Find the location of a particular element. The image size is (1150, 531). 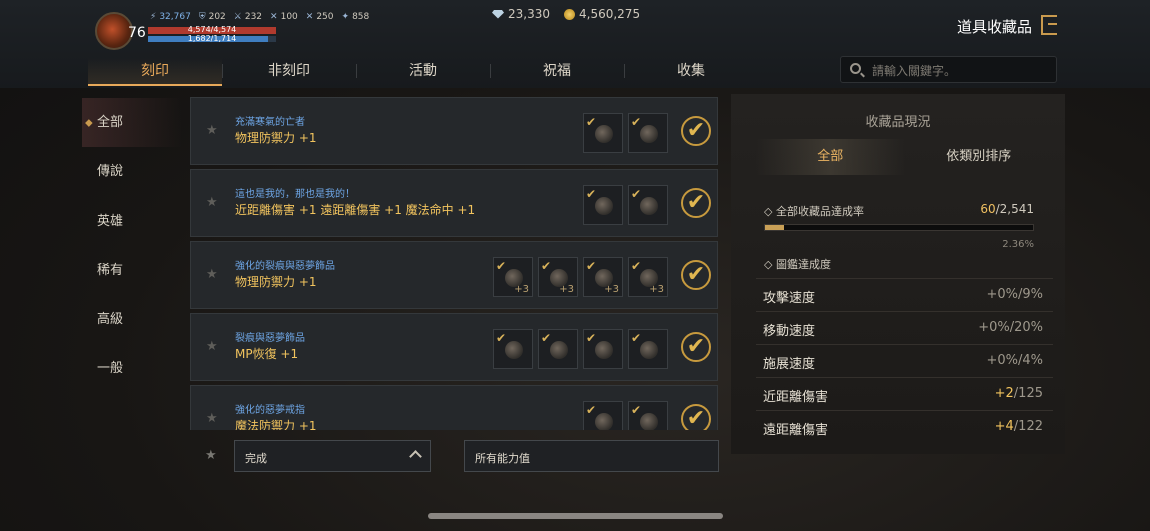

sidebar-item-advanced: 高級 is located at coordinates (132, 319).